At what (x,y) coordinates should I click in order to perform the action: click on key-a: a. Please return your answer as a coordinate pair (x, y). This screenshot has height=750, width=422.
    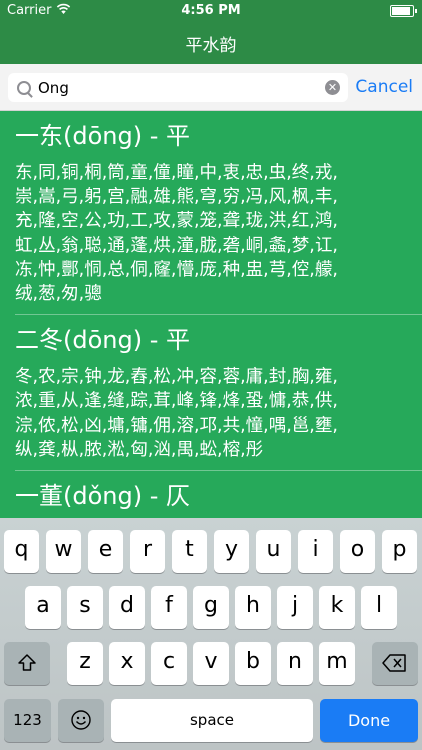
    Looking at the image, I should click on (43, 607).